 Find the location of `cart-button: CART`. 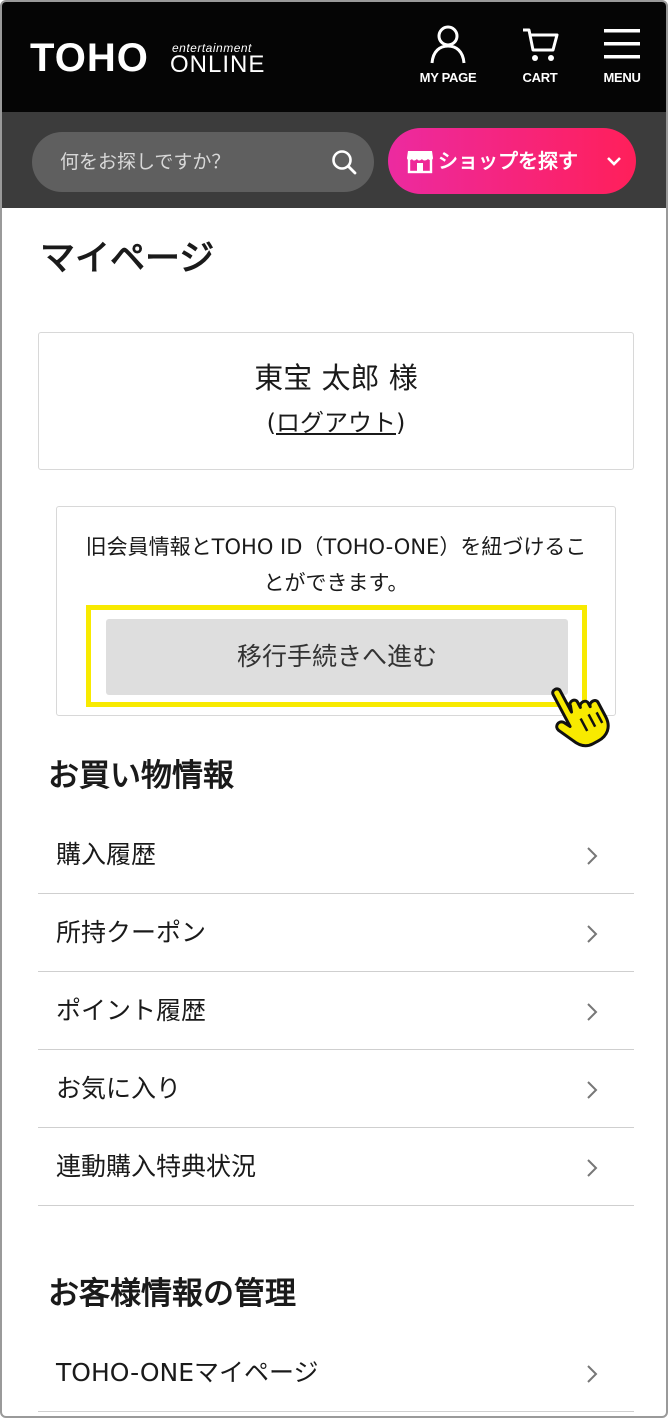

cart-button: CART is located at coordinates (540, 60).